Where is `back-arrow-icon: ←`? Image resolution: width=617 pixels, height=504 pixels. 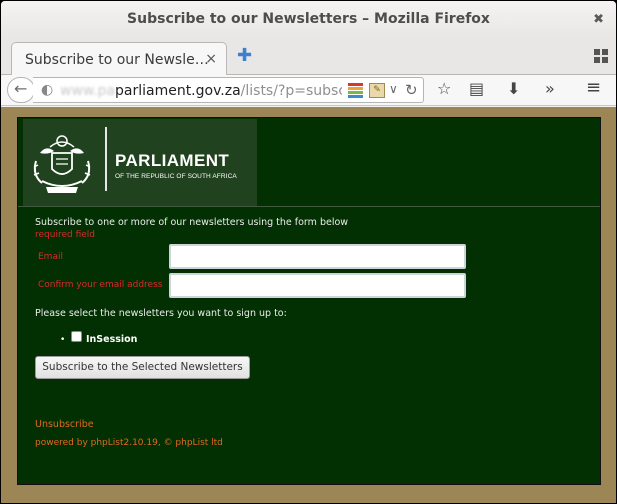
back-arrow-icon: ← is located at coordinates (21, 88).